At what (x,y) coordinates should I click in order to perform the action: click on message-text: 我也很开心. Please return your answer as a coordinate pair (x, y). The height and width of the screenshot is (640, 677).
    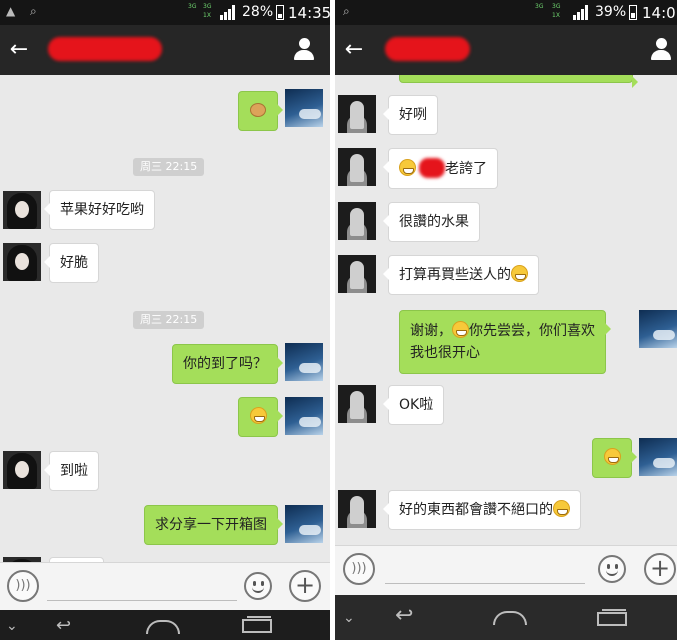
    Looking at the image, I should click on (445, 353).